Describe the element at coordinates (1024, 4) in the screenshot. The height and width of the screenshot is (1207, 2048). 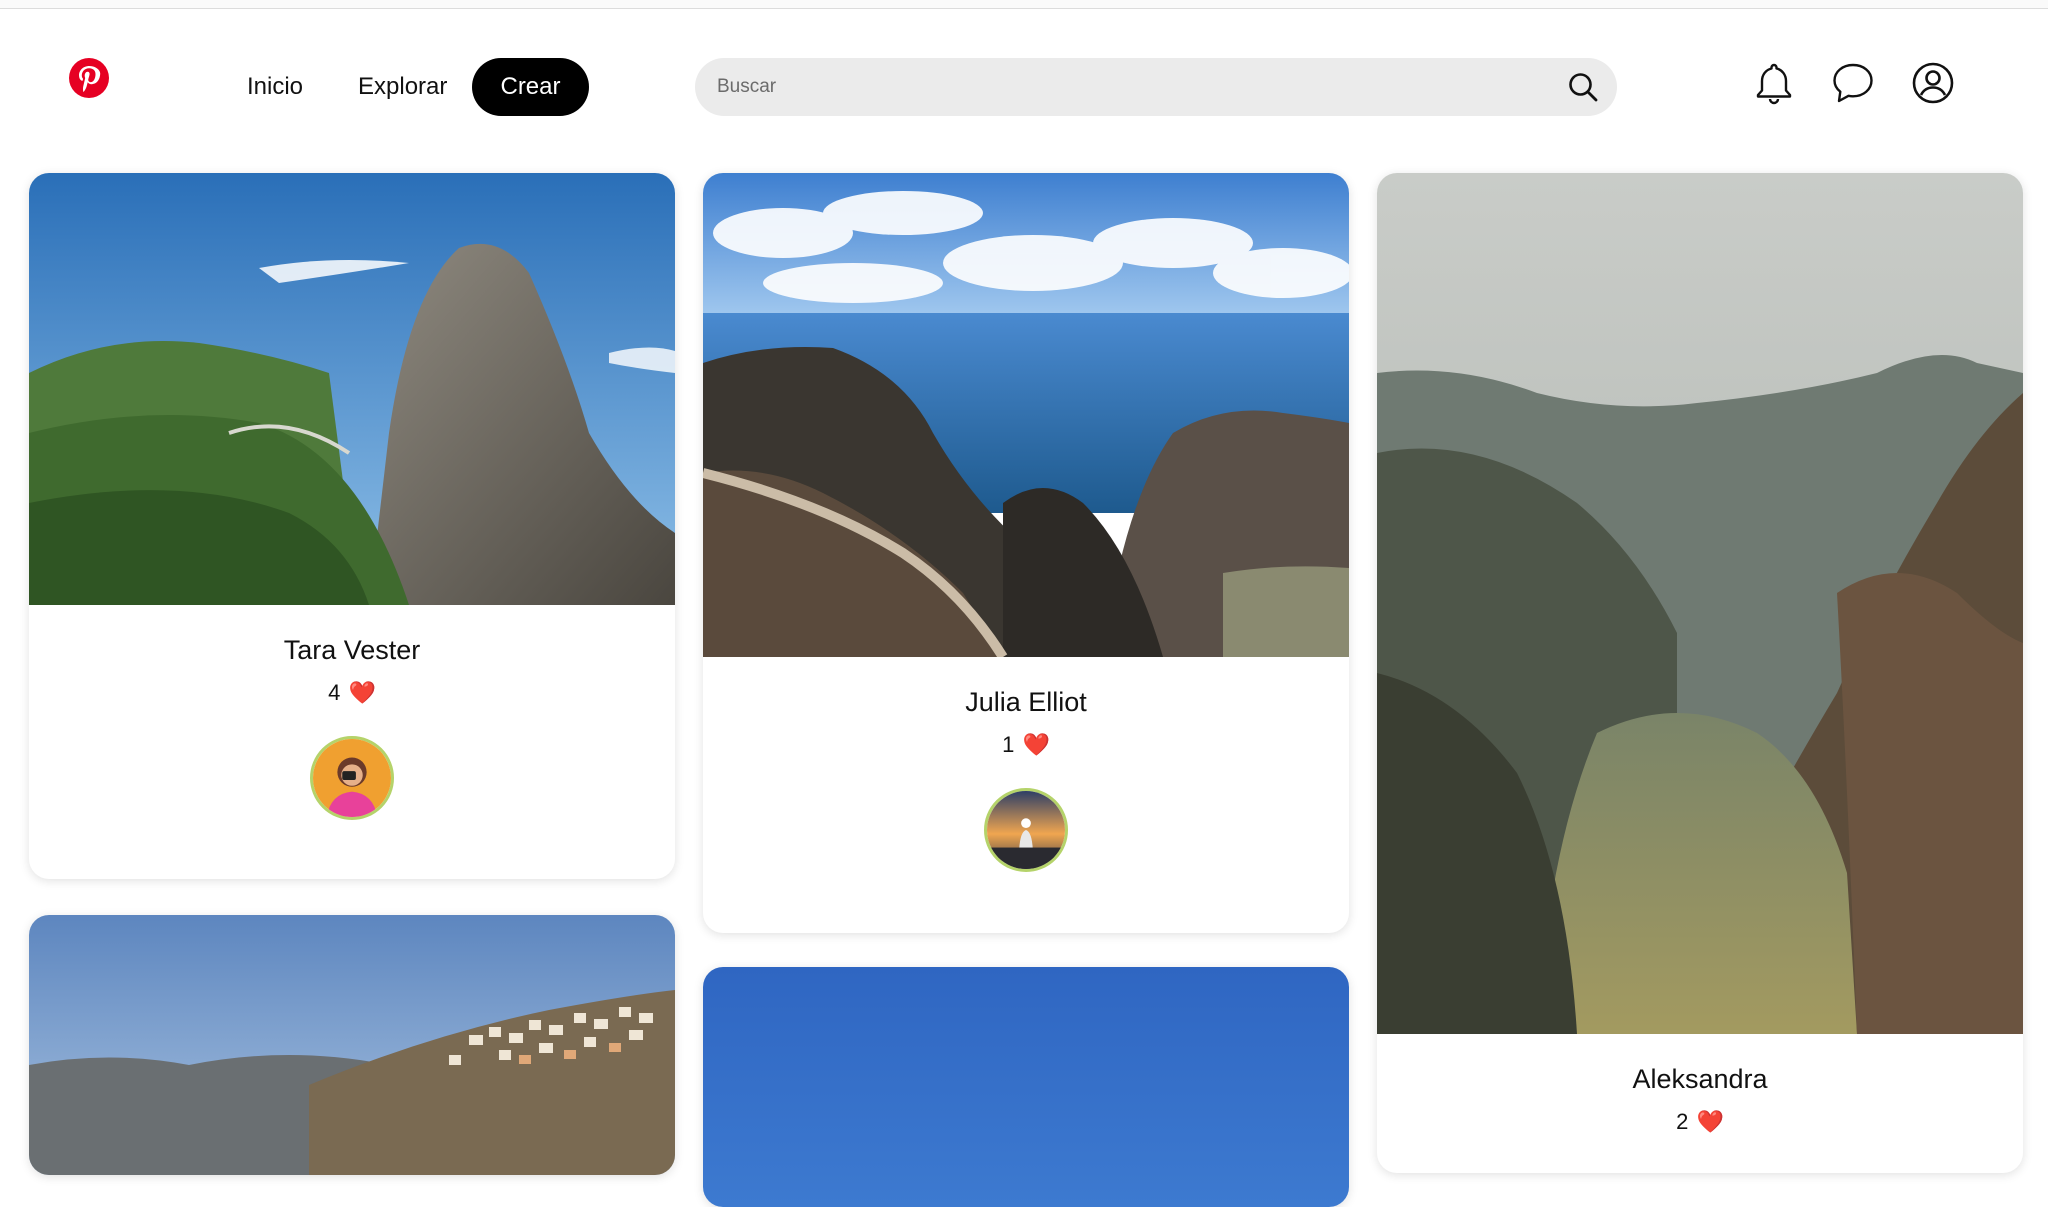
I see `browser-top-edge` at that location.